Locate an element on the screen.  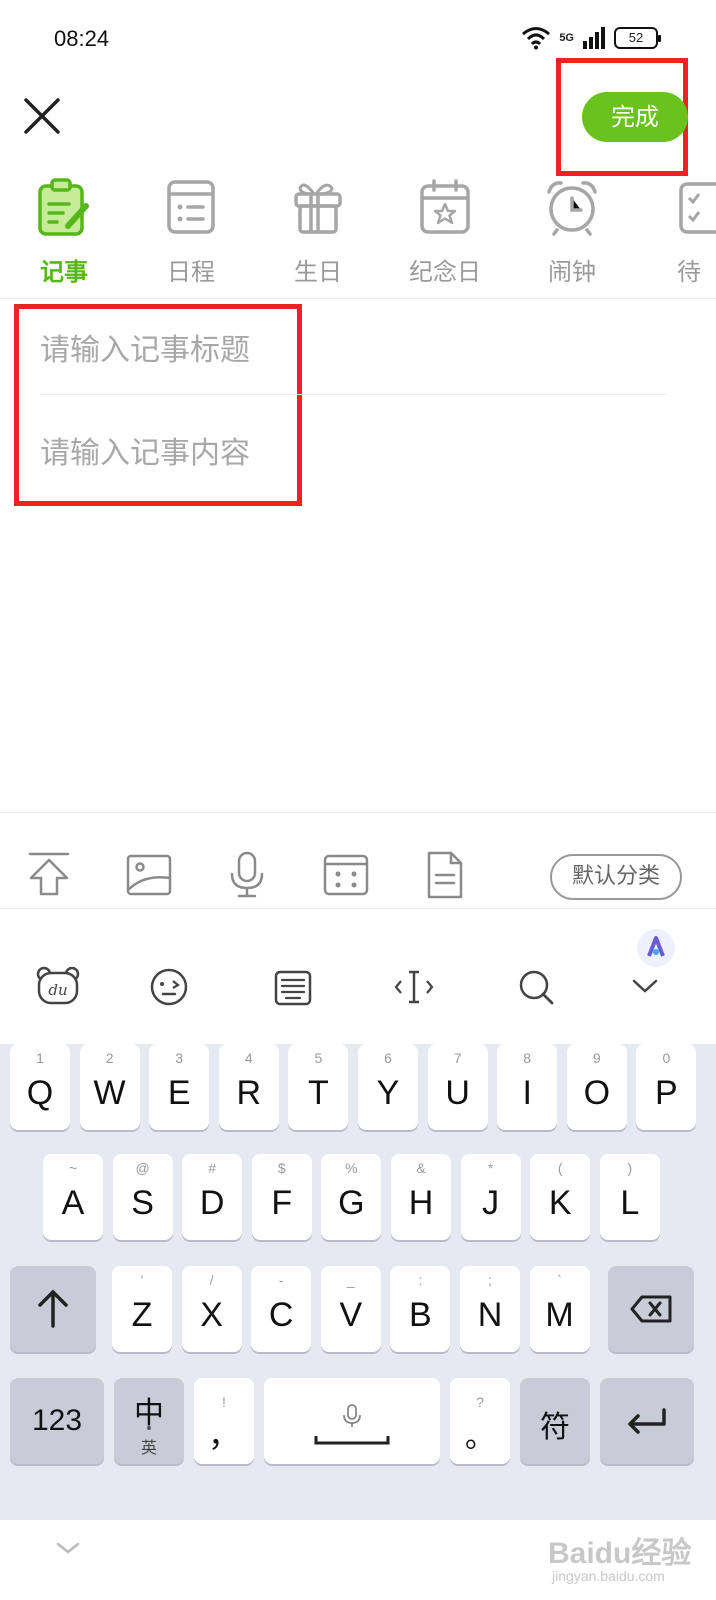
template-icon is located at coordinates (346, 875).